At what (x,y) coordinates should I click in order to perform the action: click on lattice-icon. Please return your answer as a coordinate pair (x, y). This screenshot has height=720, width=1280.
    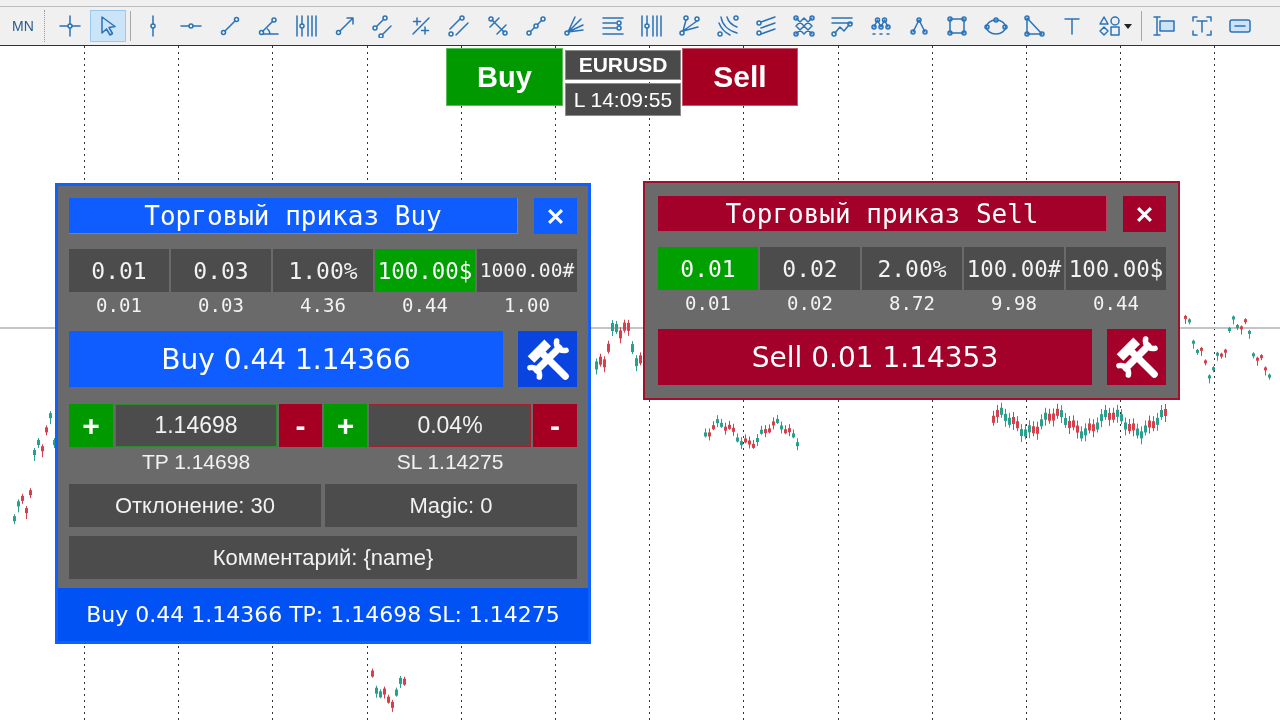
    Looking at the image, I should click on (804, 26).